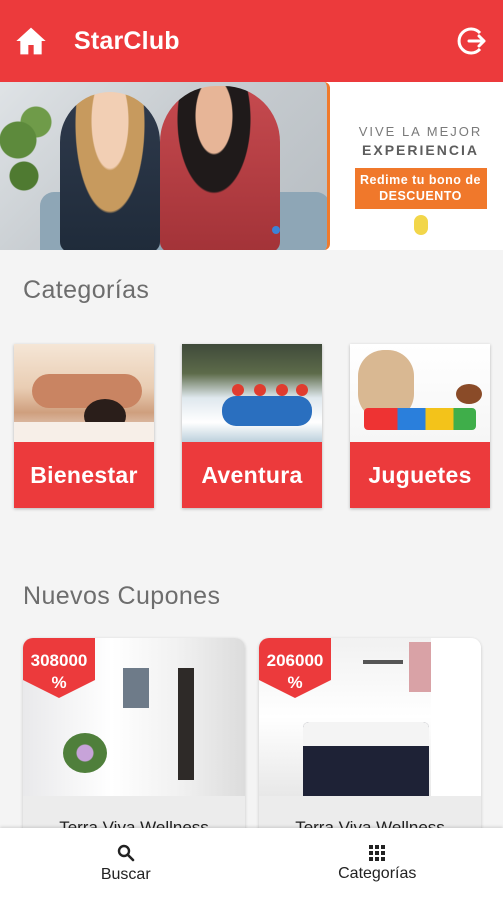 The image size is (503, 900). Describe the element at coordinates (86, 290) in the screenshot. I see `categories-heading: Categorías` at that location.